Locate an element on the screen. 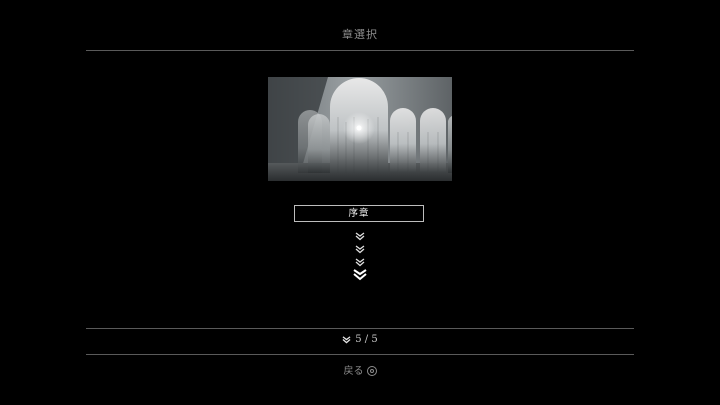 The height and width of the screenshot is (405, 720). page-indicator: 5 / 5 is located at coordinates (360, 339).